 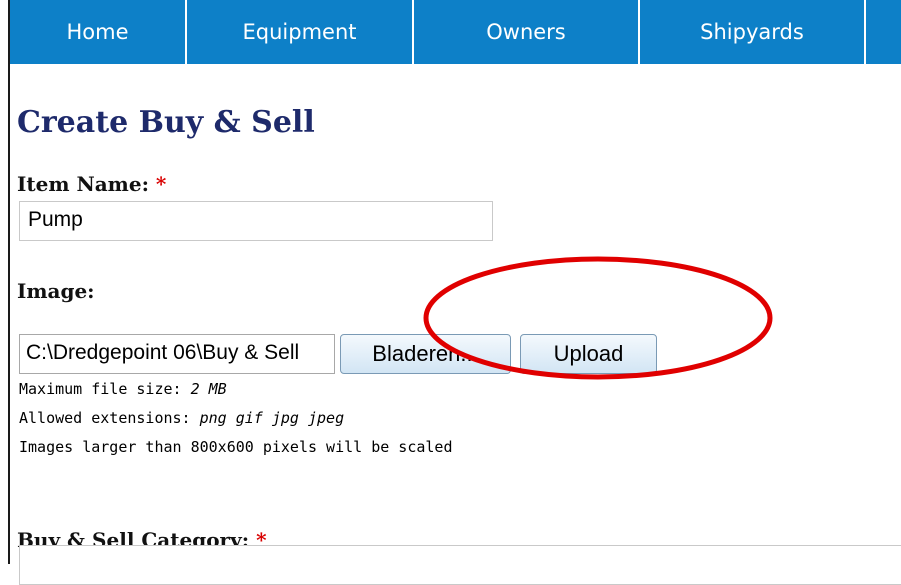 I want to click on max-file-size-note: Maximum file size: 2 MB, so click(x=123, y=389).